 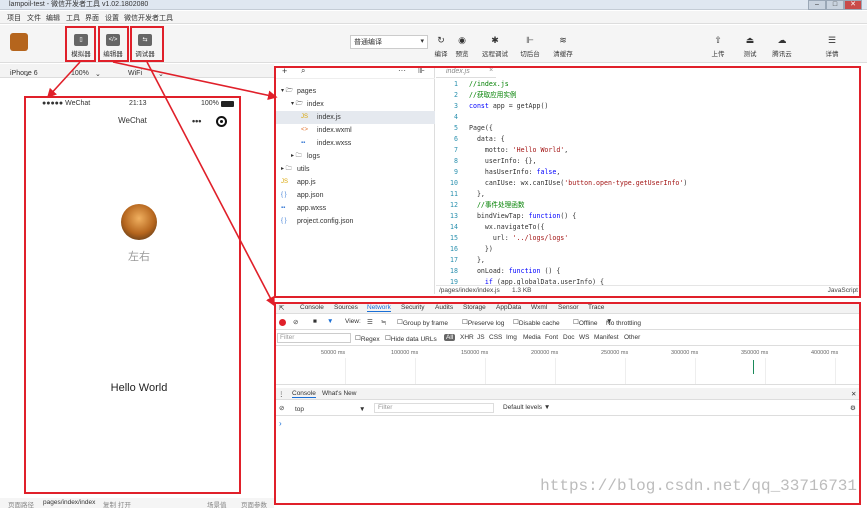 What do you see at coordinates (210, 184) in the screenshot?
I see `arrow-to-devtools` at bounding box center [210, 184].